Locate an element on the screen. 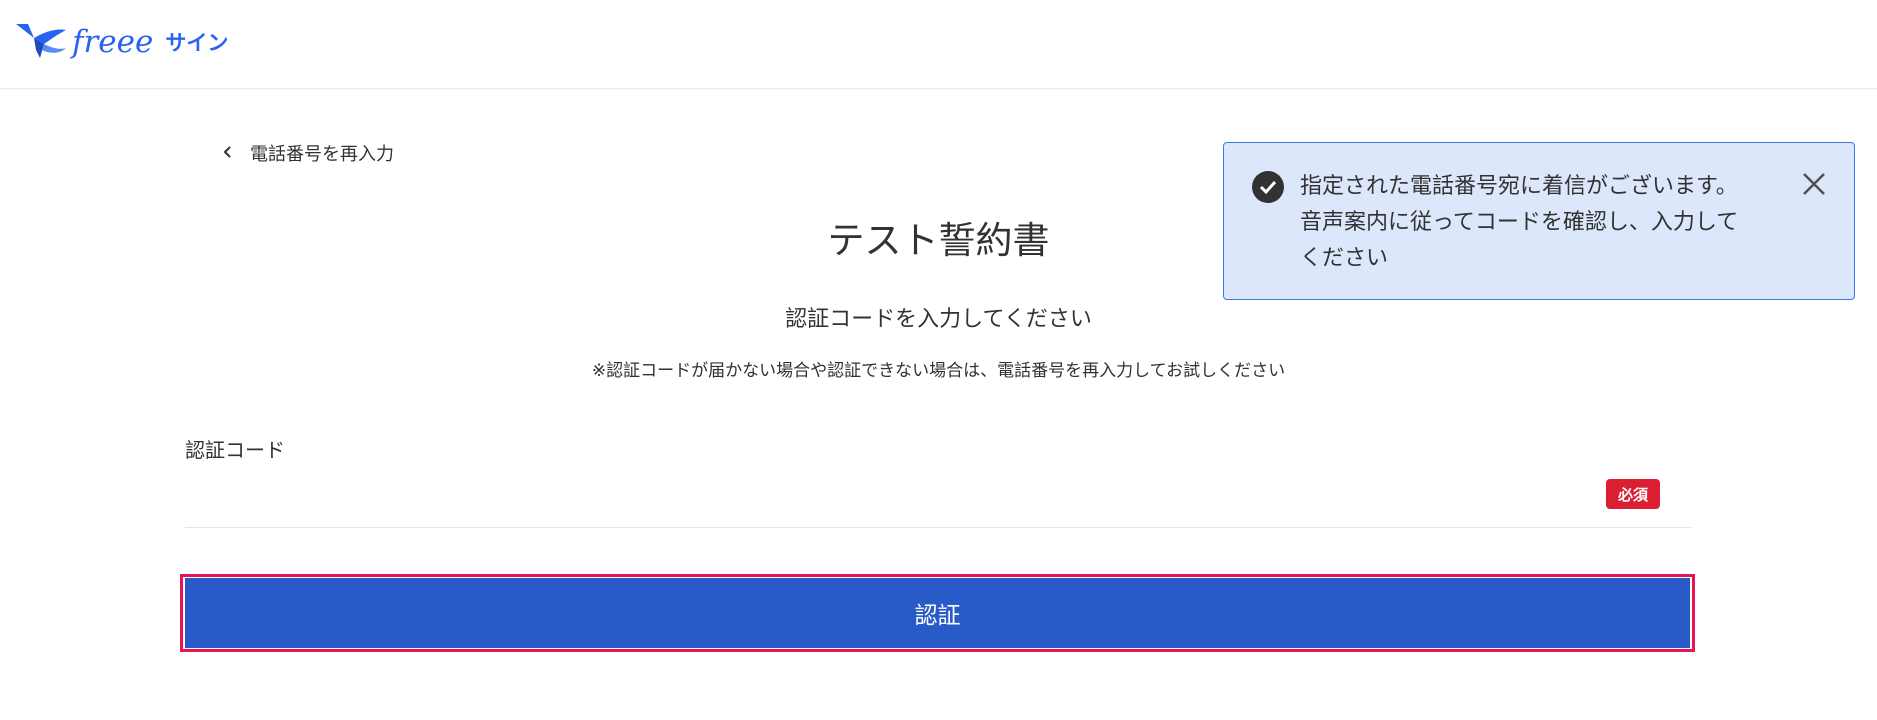  back-to-phone-input-link: 電話番号を再入力 is located at coordinates (306, 153).